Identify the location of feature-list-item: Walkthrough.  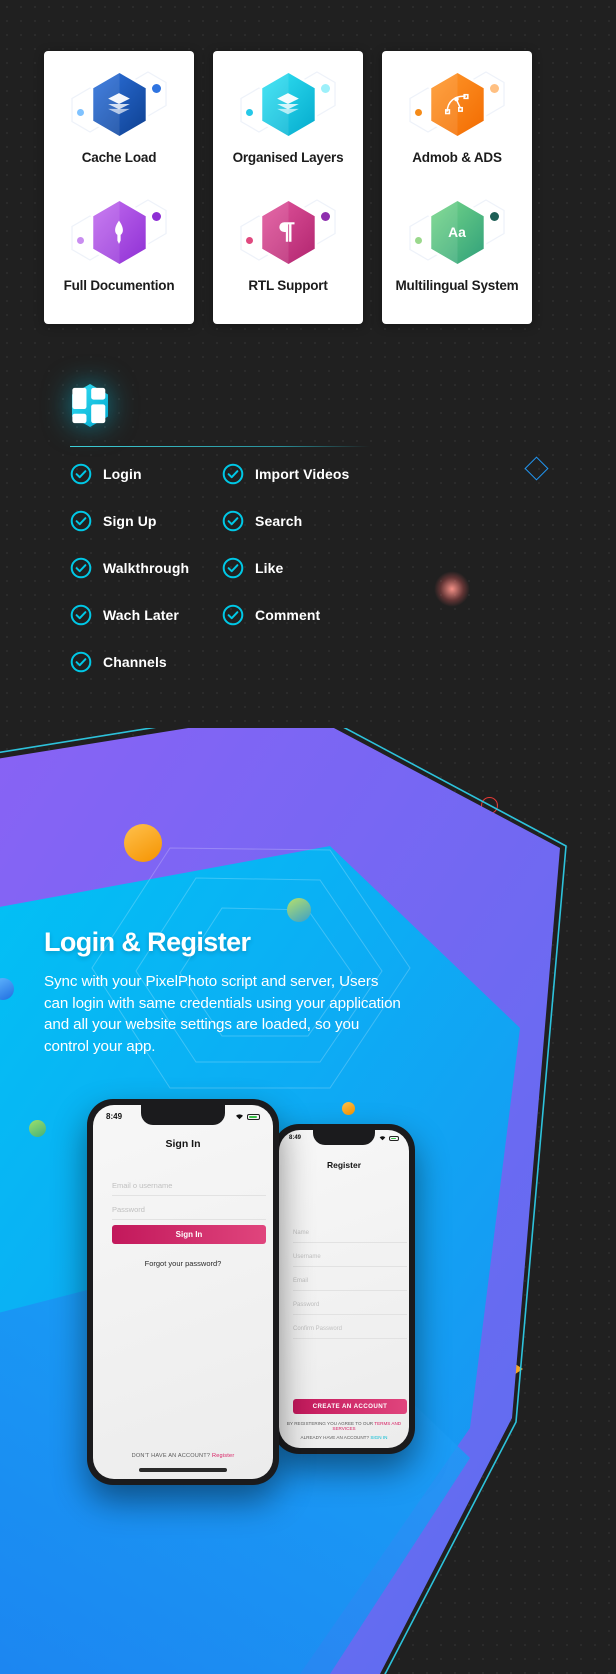
(146, 568).